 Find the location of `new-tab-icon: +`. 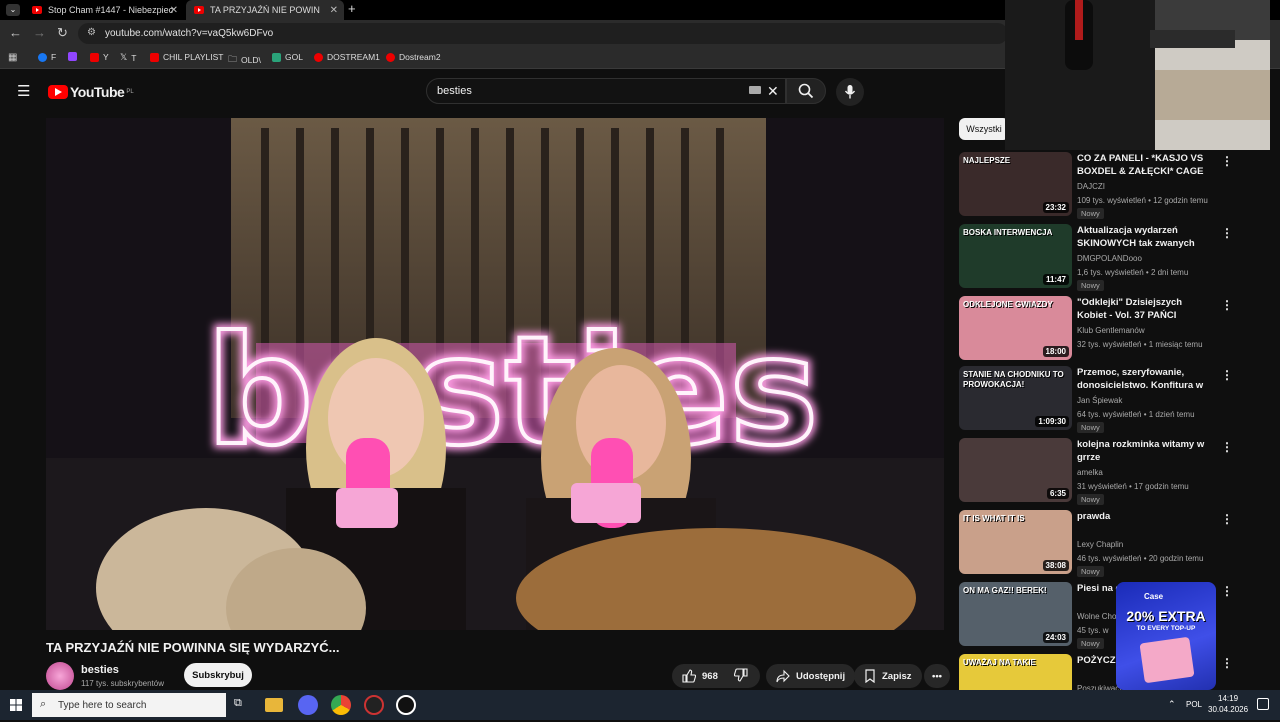

new-tab-icon: + is located at coordinates (352, 8).